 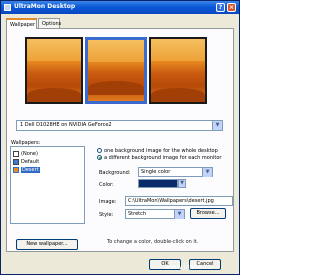 I want to click on tab-wallpaper: Wallpaper, so click(x=21, y=23).